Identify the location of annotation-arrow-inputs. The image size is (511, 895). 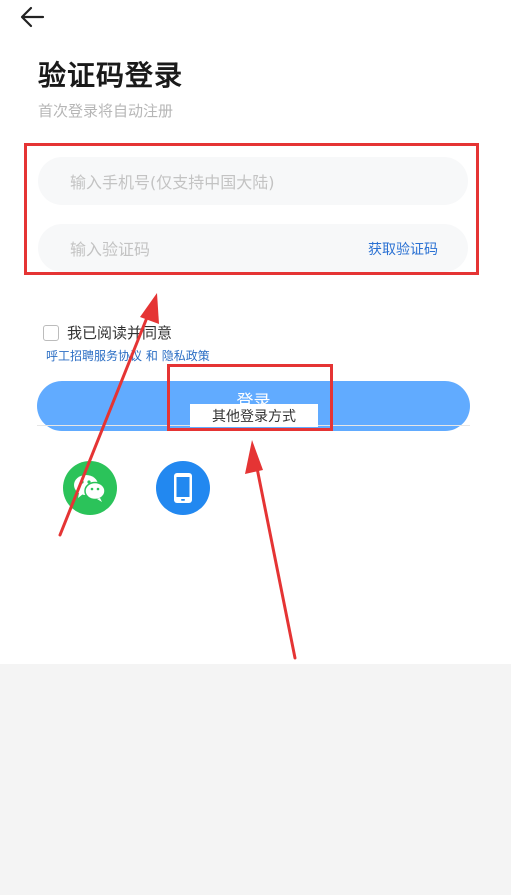
(108, 415).